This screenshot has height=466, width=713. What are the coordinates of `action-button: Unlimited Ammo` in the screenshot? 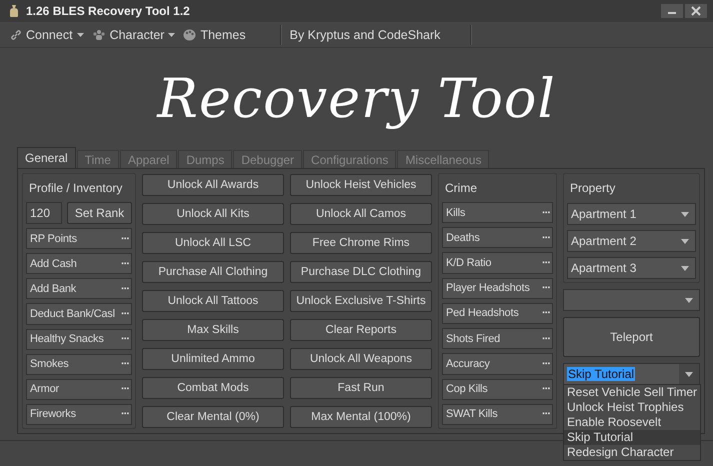 It's located at (213, 359).